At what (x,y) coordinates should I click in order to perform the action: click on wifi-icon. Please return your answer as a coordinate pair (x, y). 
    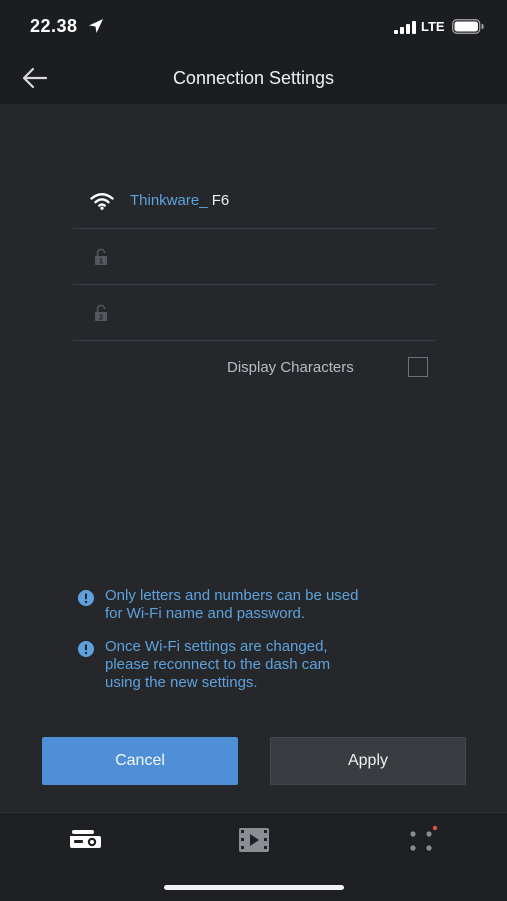
    Looking at the image, I should click on (102, 201).